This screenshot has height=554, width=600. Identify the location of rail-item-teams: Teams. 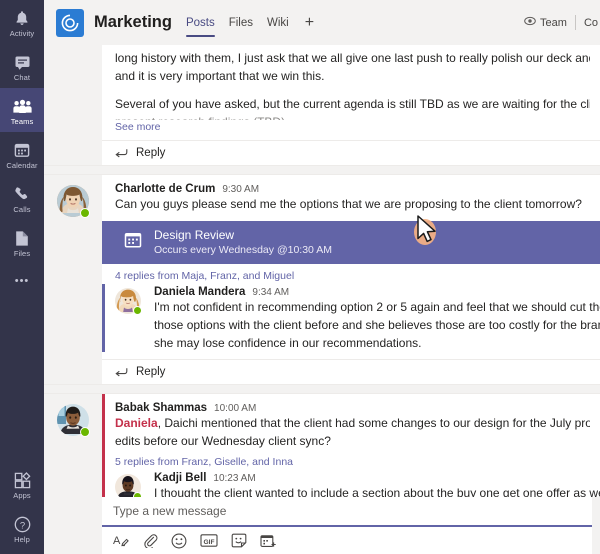
(22, 110).